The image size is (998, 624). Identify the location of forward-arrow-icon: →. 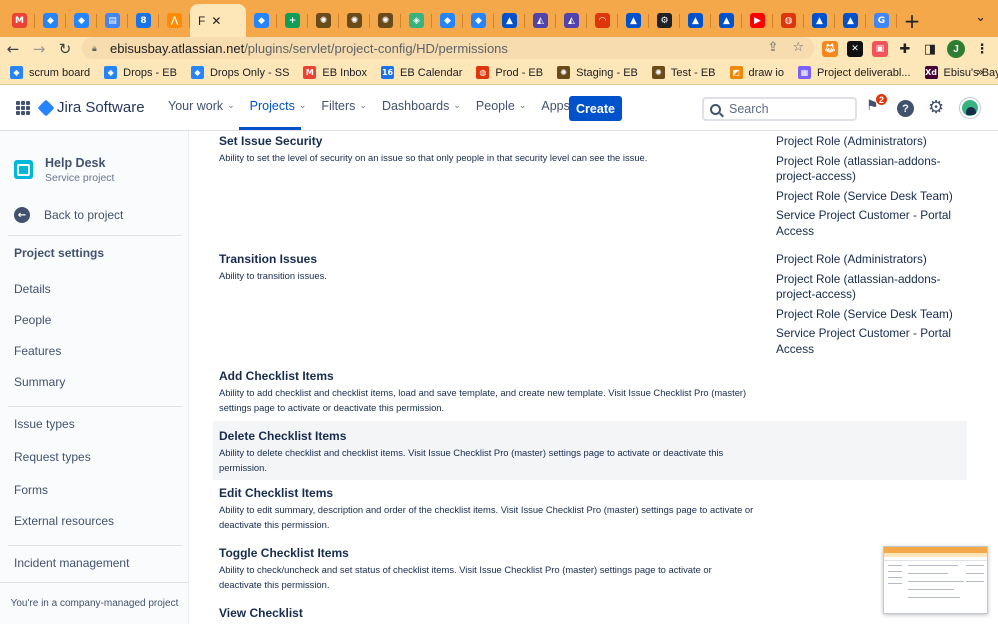
(39, 49).